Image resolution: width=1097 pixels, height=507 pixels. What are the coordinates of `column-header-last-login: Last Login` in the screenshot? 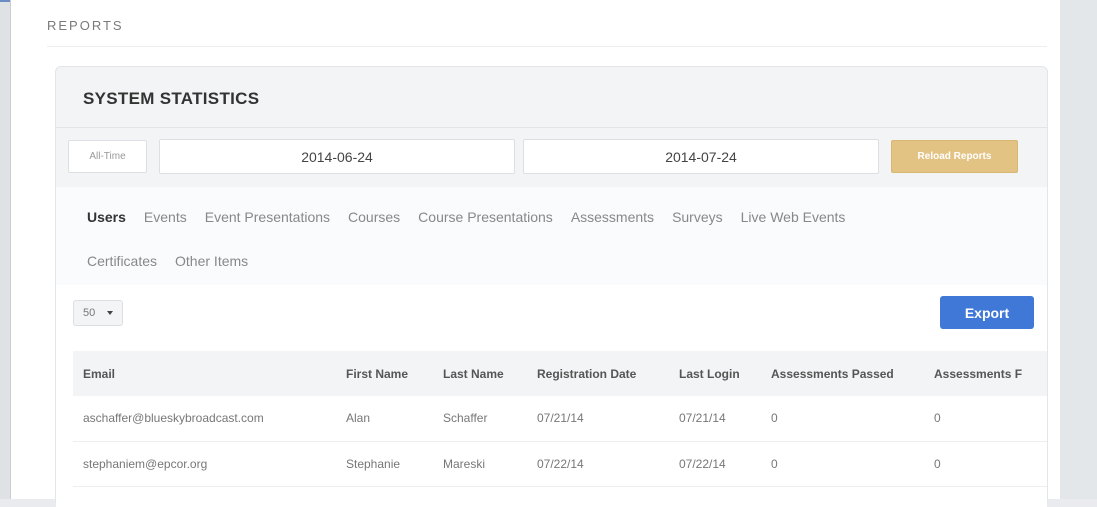 It's located at (715, 373).